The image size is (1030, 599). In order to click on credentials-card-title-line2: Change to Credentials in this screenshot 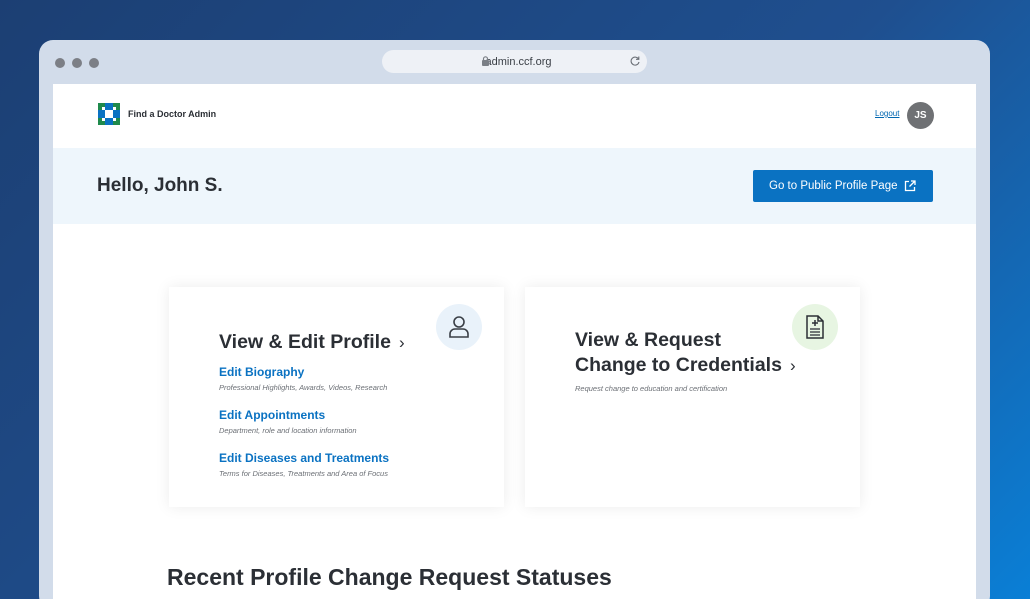, I will do `click(678, 365)`.